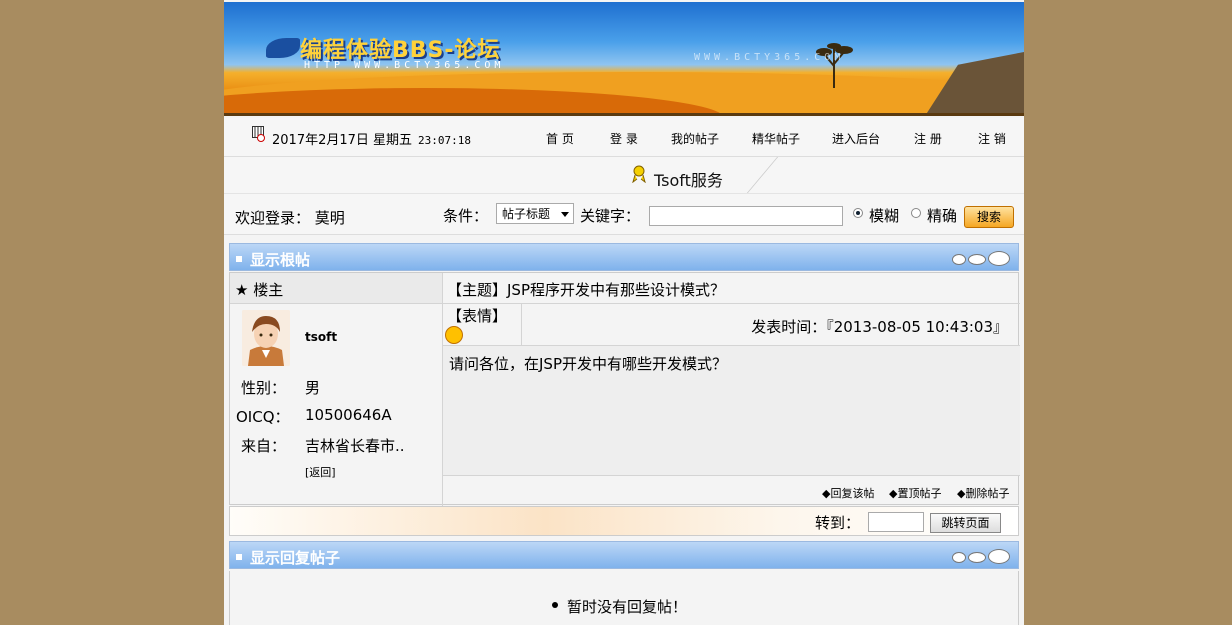  I want to click on service-bar: Tsoft服务, so click(624, 175).